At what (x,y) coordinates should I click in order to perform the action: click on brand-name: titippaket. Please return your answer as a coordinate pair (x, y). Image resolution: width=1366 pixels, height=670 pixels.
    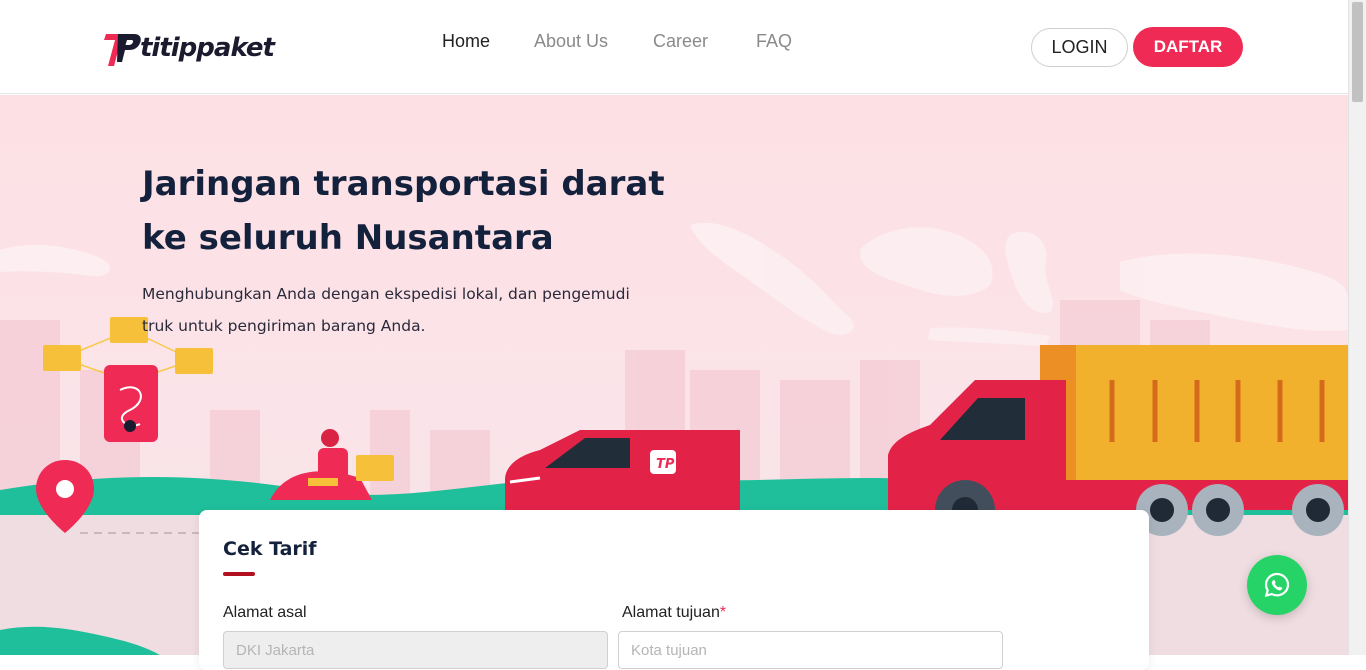
    Looking at the image, I should click on (207, 48).